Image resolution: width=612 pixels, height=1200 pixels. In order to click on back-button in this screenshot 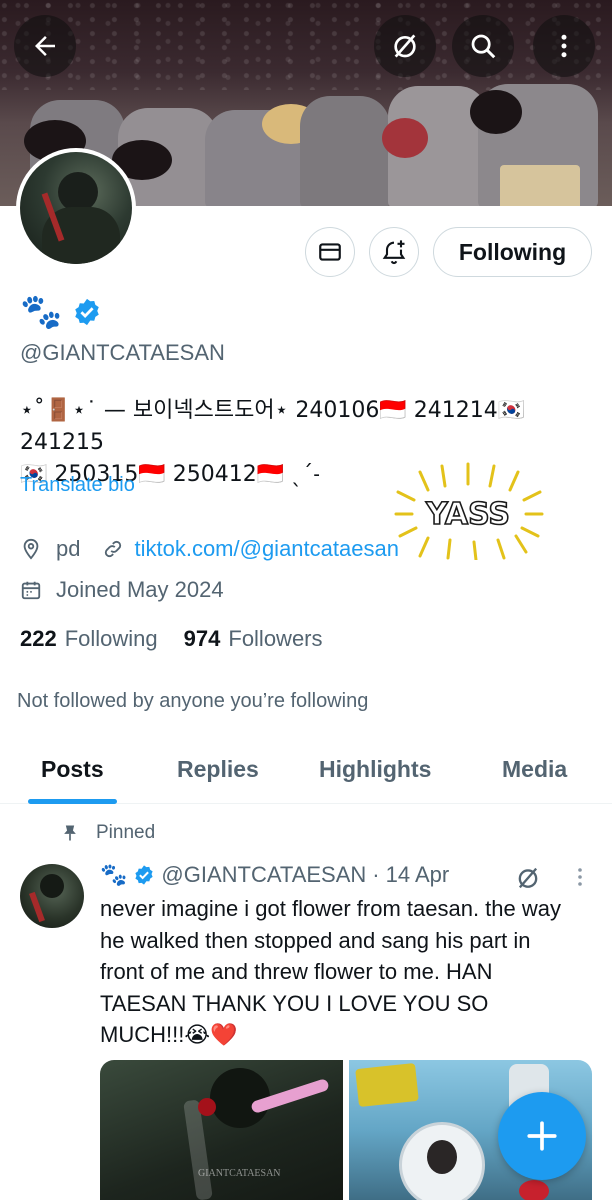, I will do `click(45, 46)`.